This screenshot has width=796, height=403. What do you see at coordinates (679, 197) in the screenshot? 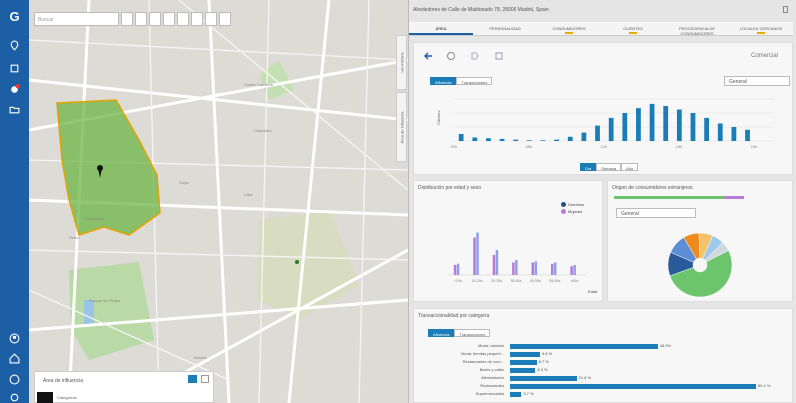
I see `origin-progress-bar` at bounding box center [679, 197].